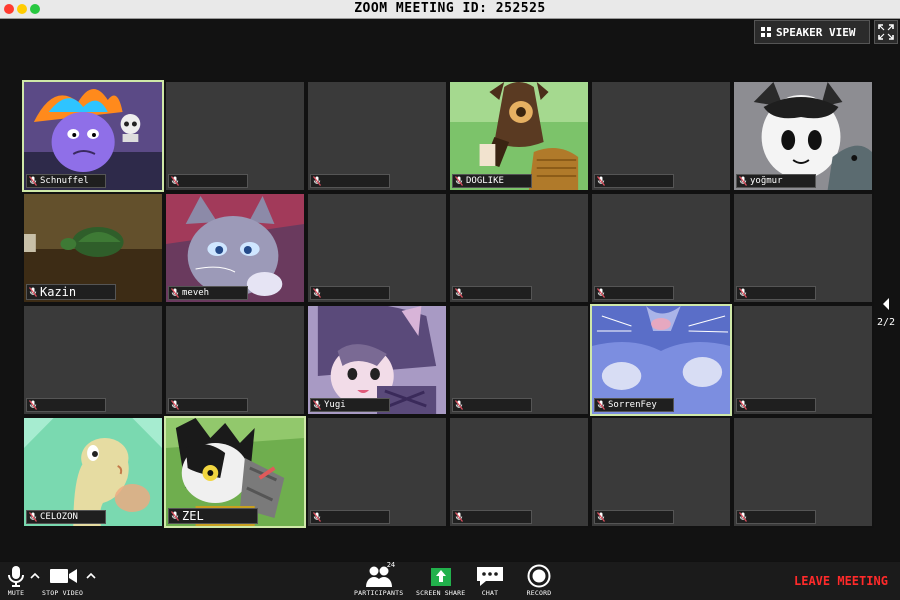 This screenshot has height=600, width=900. Describe the element at coordinates (93, 248) in the screenshot. I see `participant-tile: Kazin` at that location.